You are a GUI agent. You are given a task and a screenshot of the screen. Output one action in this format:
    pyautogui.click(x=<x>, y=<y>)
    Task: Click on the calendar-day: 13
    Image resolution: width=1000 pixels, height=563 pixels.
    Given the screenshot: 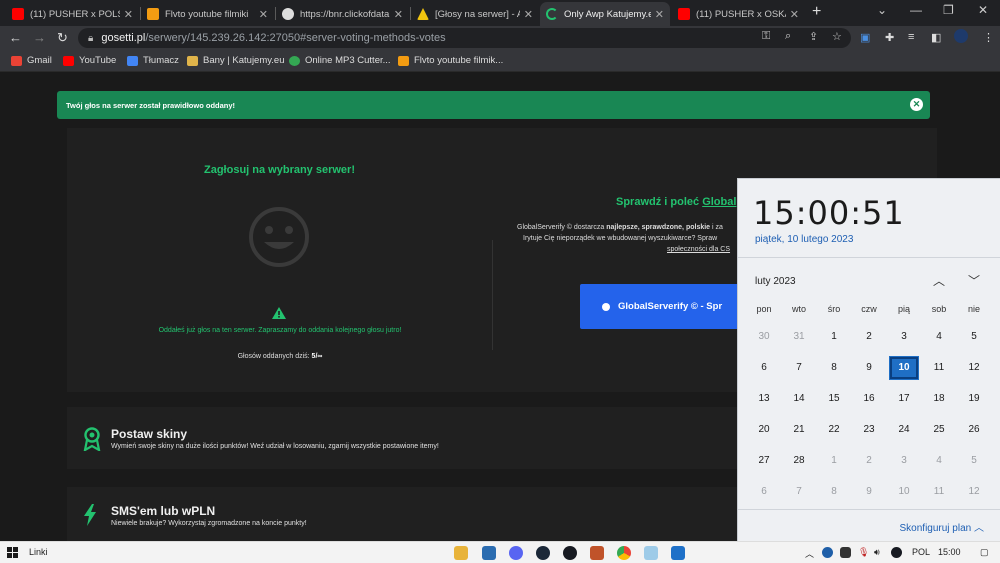 What is the action you would take?
    pyautogui.click(x=764, y=399)
    